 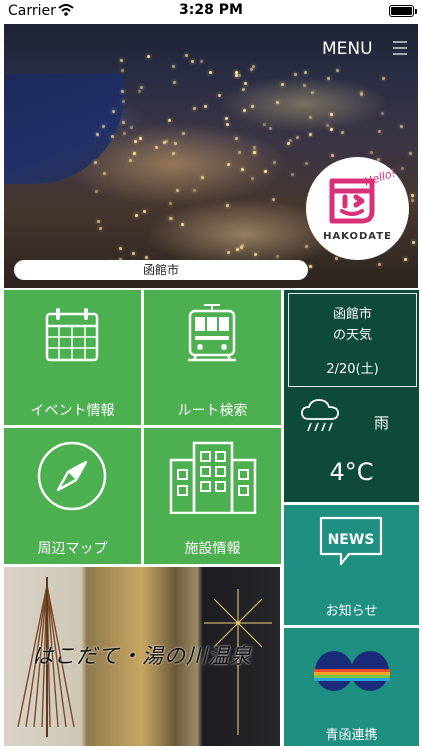 I want to click on events-tile: イベント情報, so click(x=72, y=357).